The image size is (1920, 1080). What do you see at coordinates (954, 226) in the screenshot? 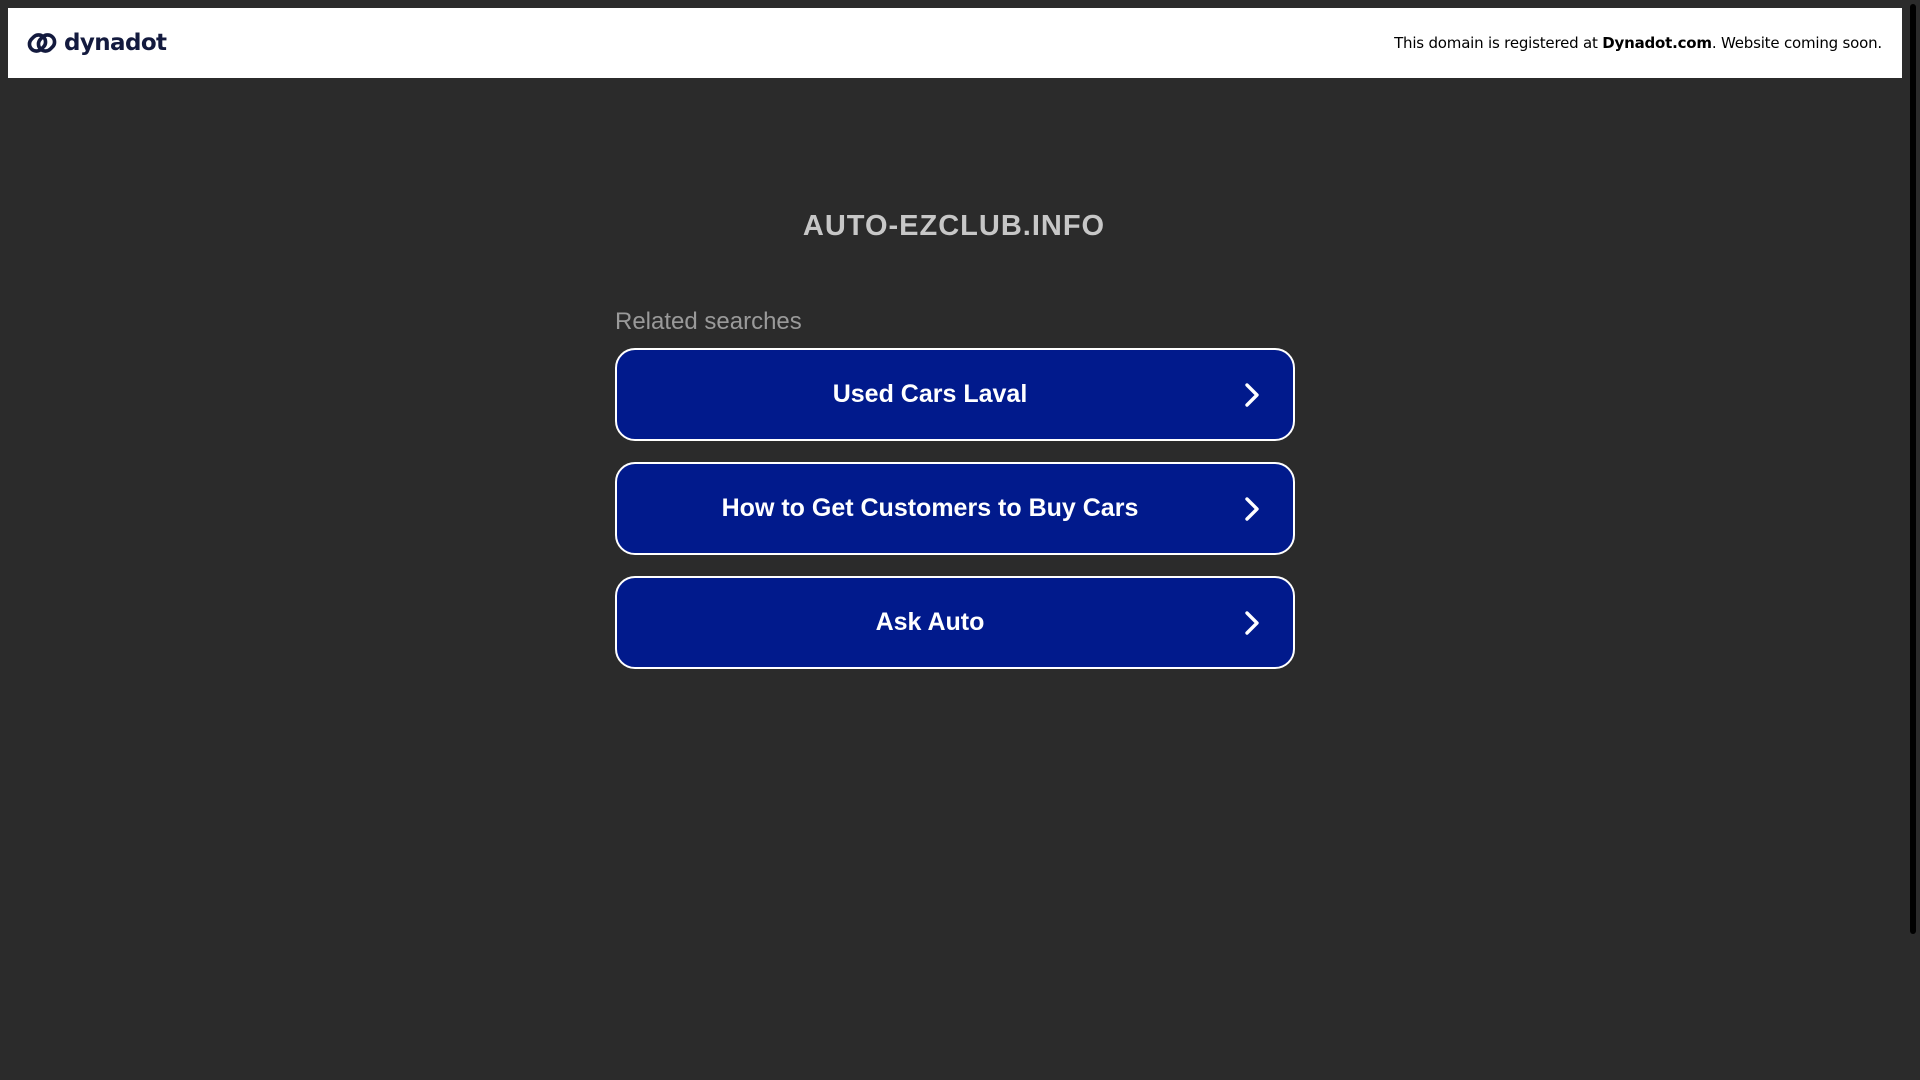
I see `domain-title: AUTO-EZCLUB.INFO` at bounding box center [954, 226].